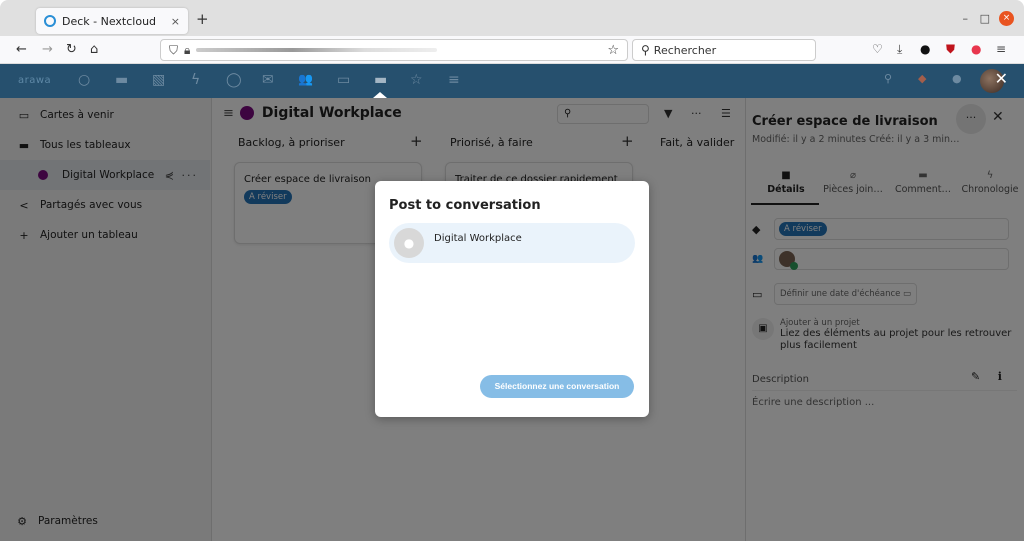 The height and width of the screenshot is (541, 1024). What do you see at coordinates (343, 80) in the screenshot?
I see `calendar-app-icon: ▭` at bounding box center [343, 80].